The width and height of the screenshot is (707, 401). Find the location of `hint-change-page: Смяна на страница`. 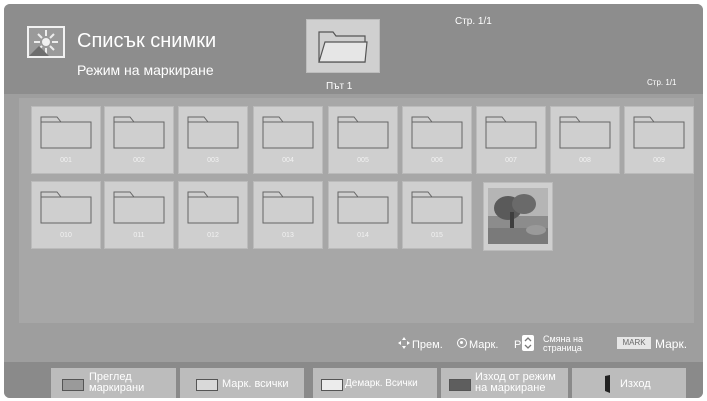

hint-change-page: Смяна на страница is located at coordinates (563, 344).